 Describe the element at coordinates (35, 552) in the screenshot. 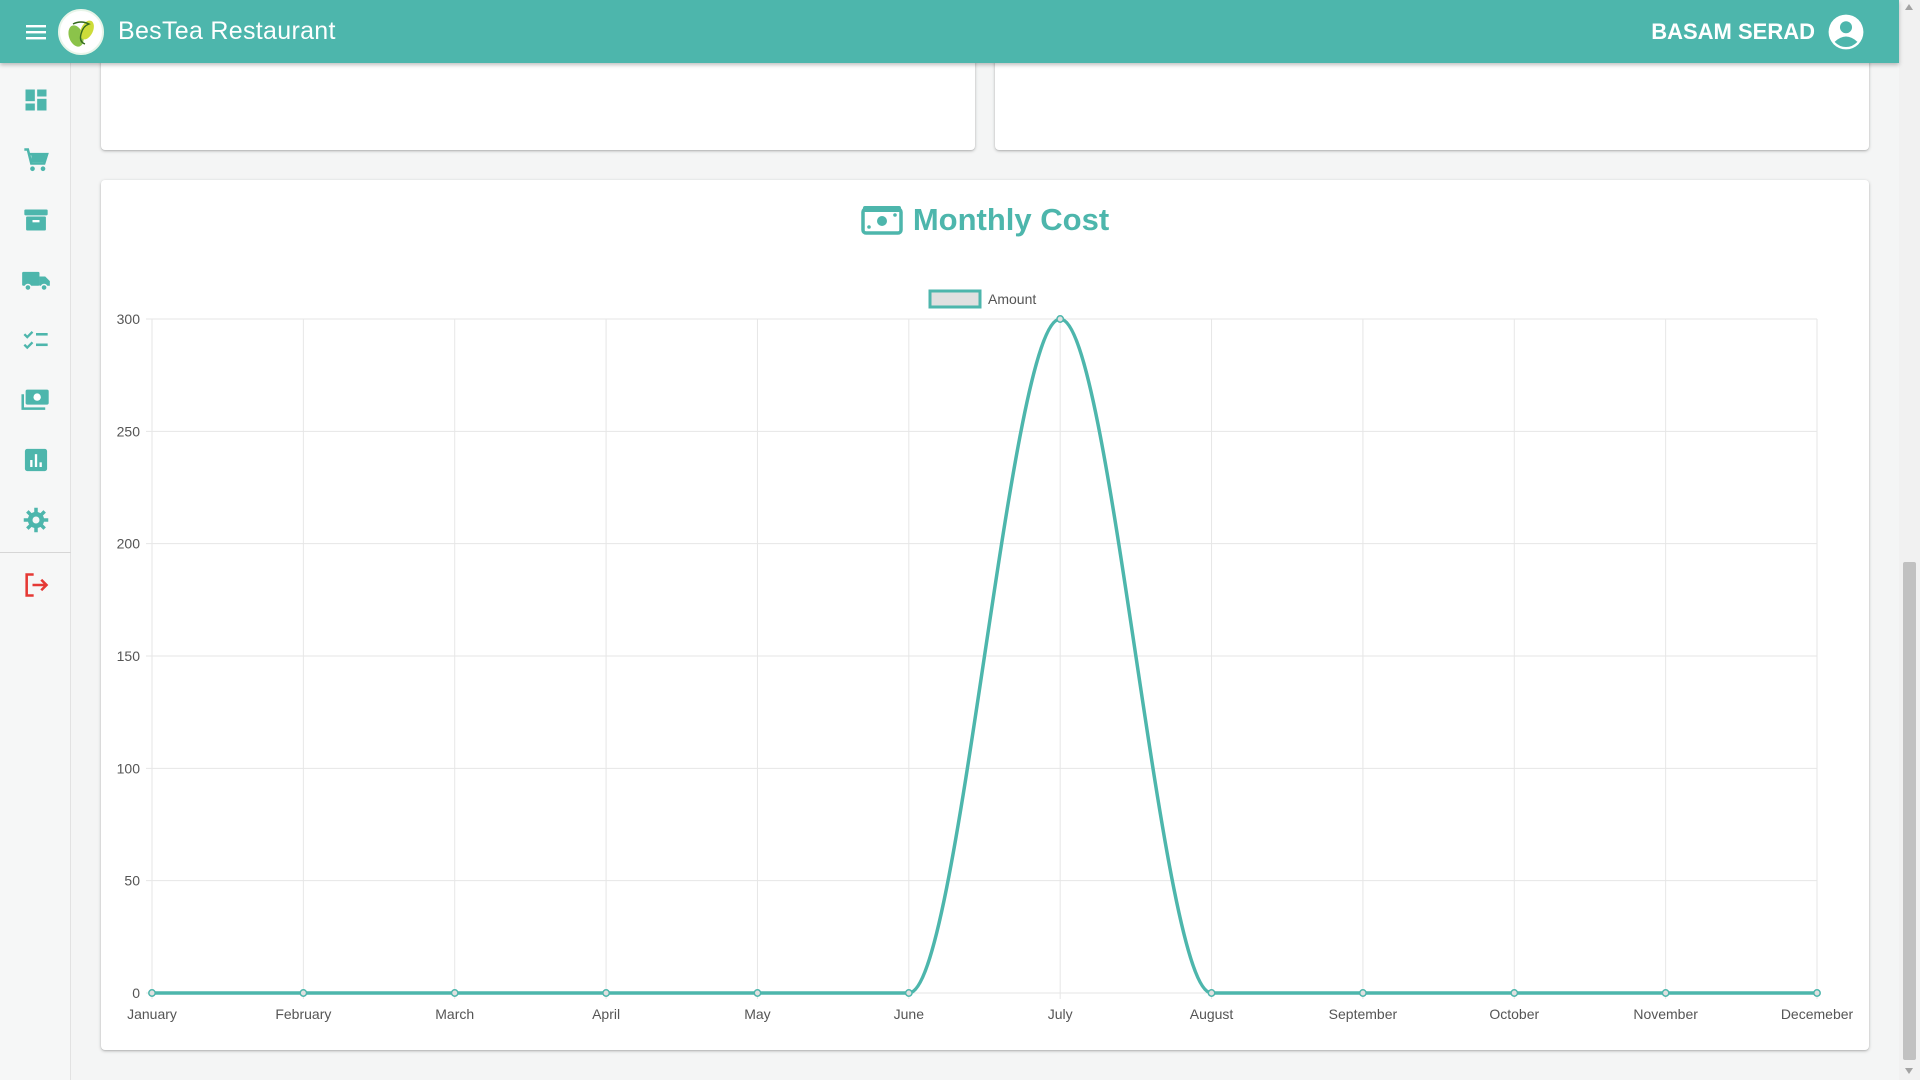

I see `sidebar-divider` at that location.